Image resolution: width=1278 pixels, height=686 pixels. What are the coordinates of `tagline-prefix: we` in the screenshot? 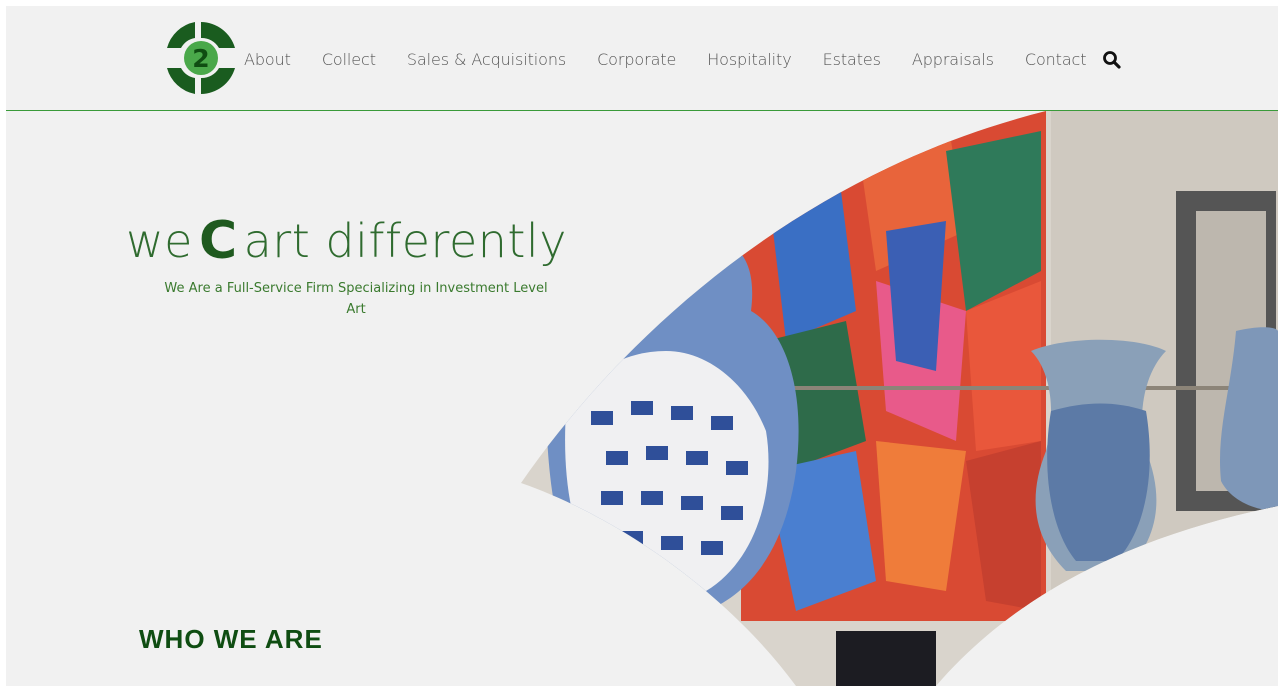 It's located at (159, 241).